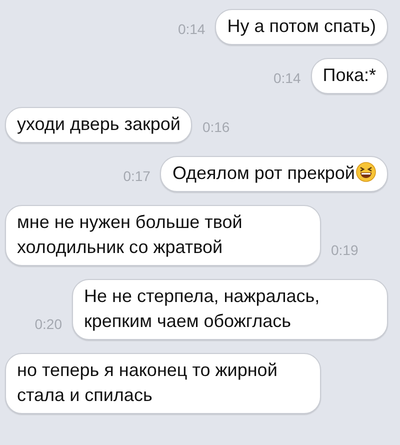 The height and width of the screenshot is (445, 400). What do you see at coordinates (163, 235) in the screenshot?
I see `message-bubble: мне не нужен больше твой холодильник со жратвой` at bounding box center [163, 235].